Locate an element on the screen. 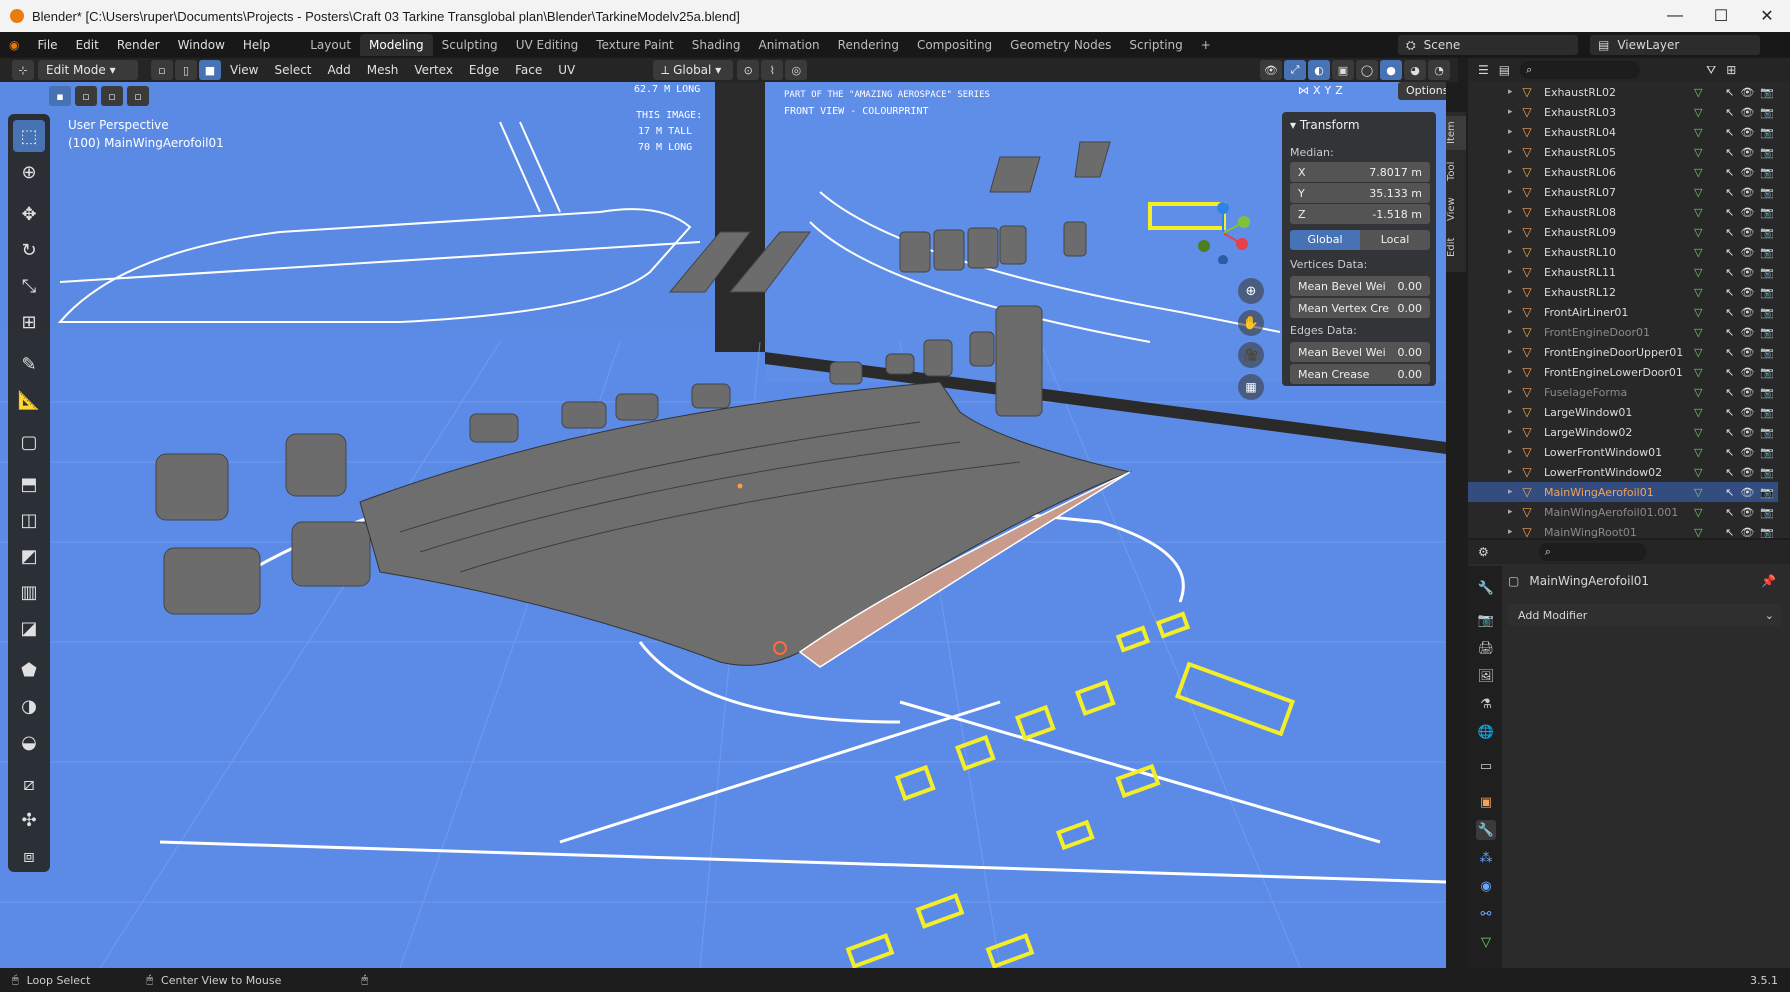  outliner-item-name: ExhaustRL05 is located at coordinates (1619, 152).